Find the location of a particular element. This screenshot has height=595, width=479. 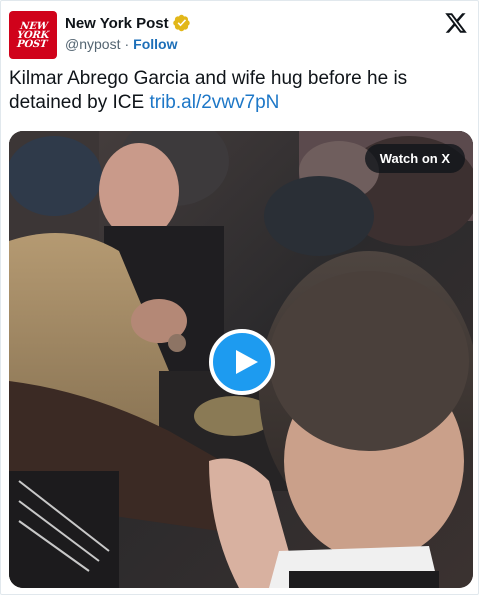

tweet-link: trib.al/2vwv7pN is located at coordinates (214, 102).